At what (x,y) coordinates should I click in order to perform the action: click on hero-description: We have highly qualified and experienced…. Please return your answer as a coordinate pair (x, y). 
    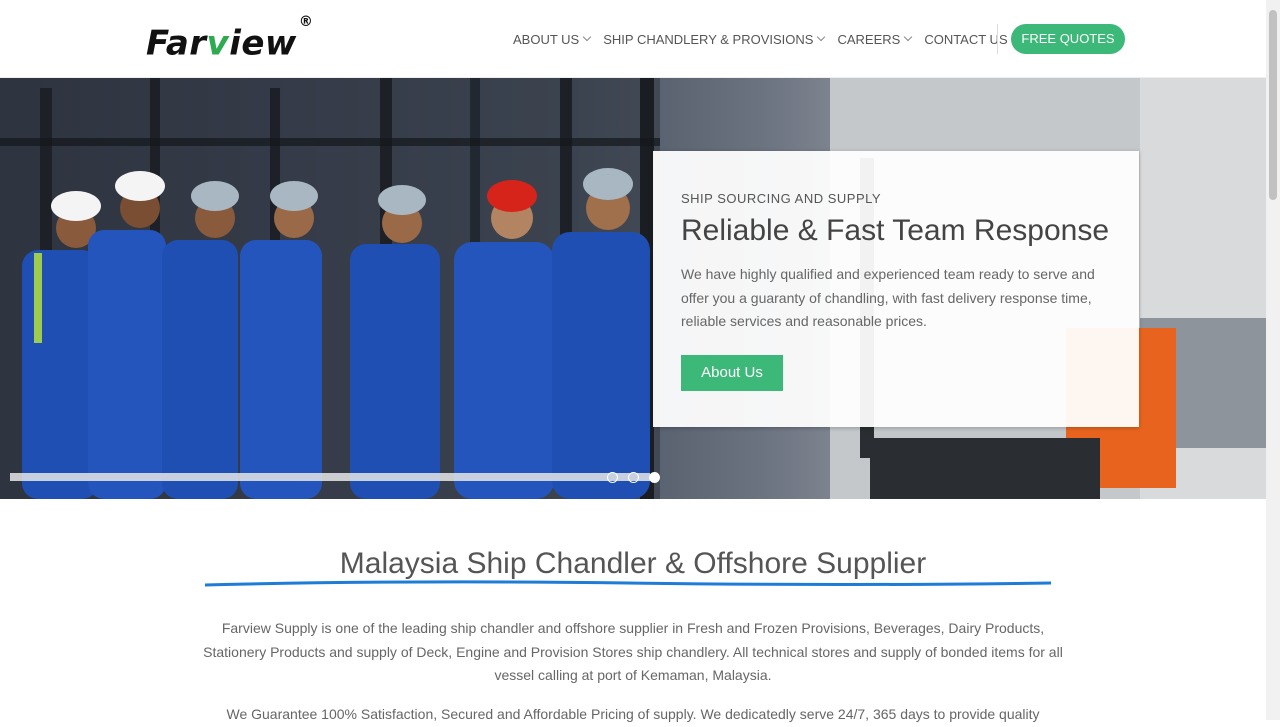
    Looking at the image, I should click on (888, 297).